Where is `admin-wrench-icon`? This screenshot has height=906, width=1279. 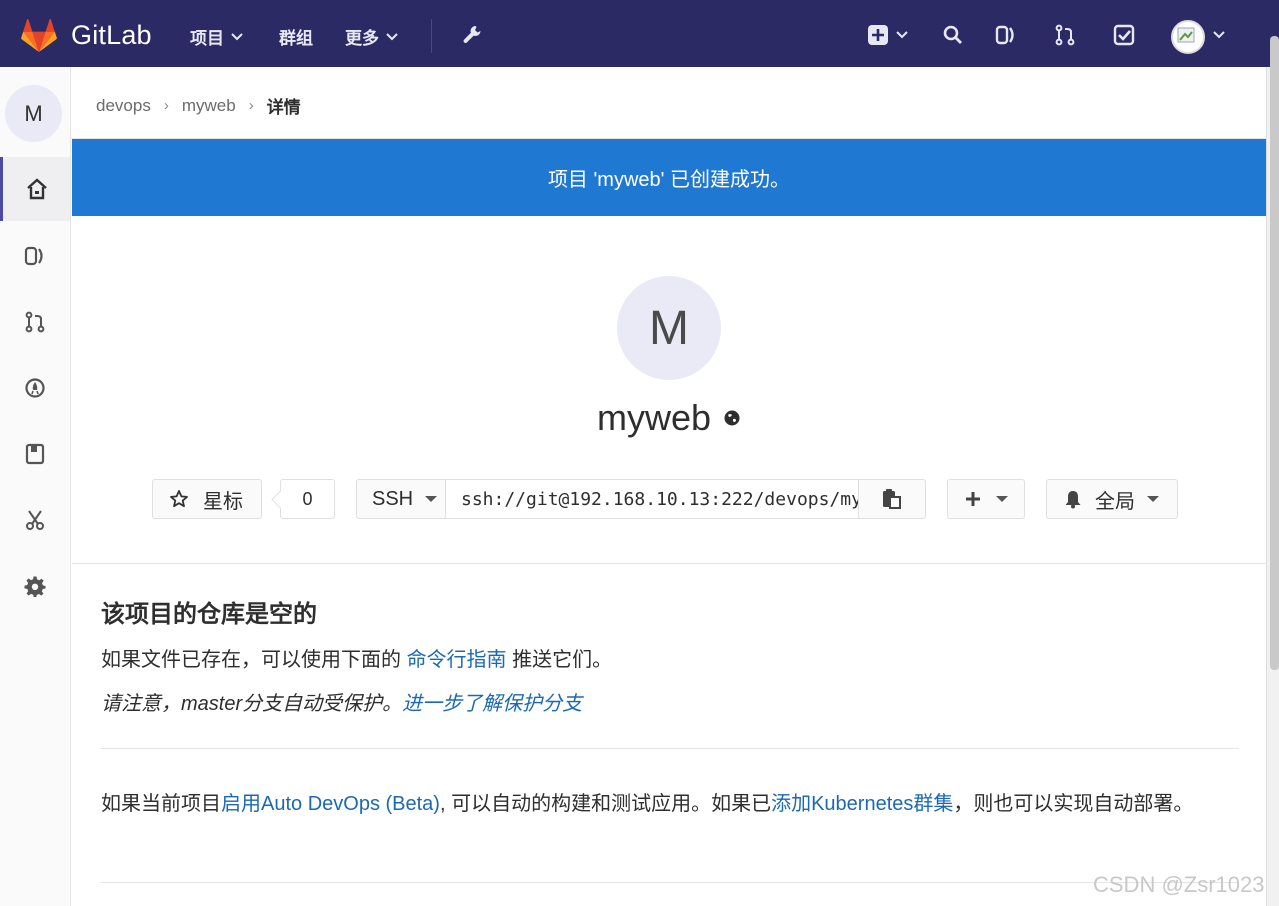
admin-wrench-icon is located at coordinates (472, 35).